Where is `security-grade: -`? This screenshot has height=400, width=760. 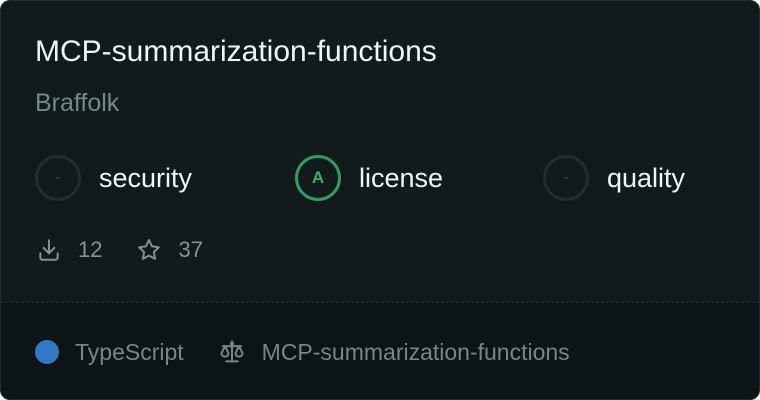 security-grade: - is located at coordinates (58, 178).